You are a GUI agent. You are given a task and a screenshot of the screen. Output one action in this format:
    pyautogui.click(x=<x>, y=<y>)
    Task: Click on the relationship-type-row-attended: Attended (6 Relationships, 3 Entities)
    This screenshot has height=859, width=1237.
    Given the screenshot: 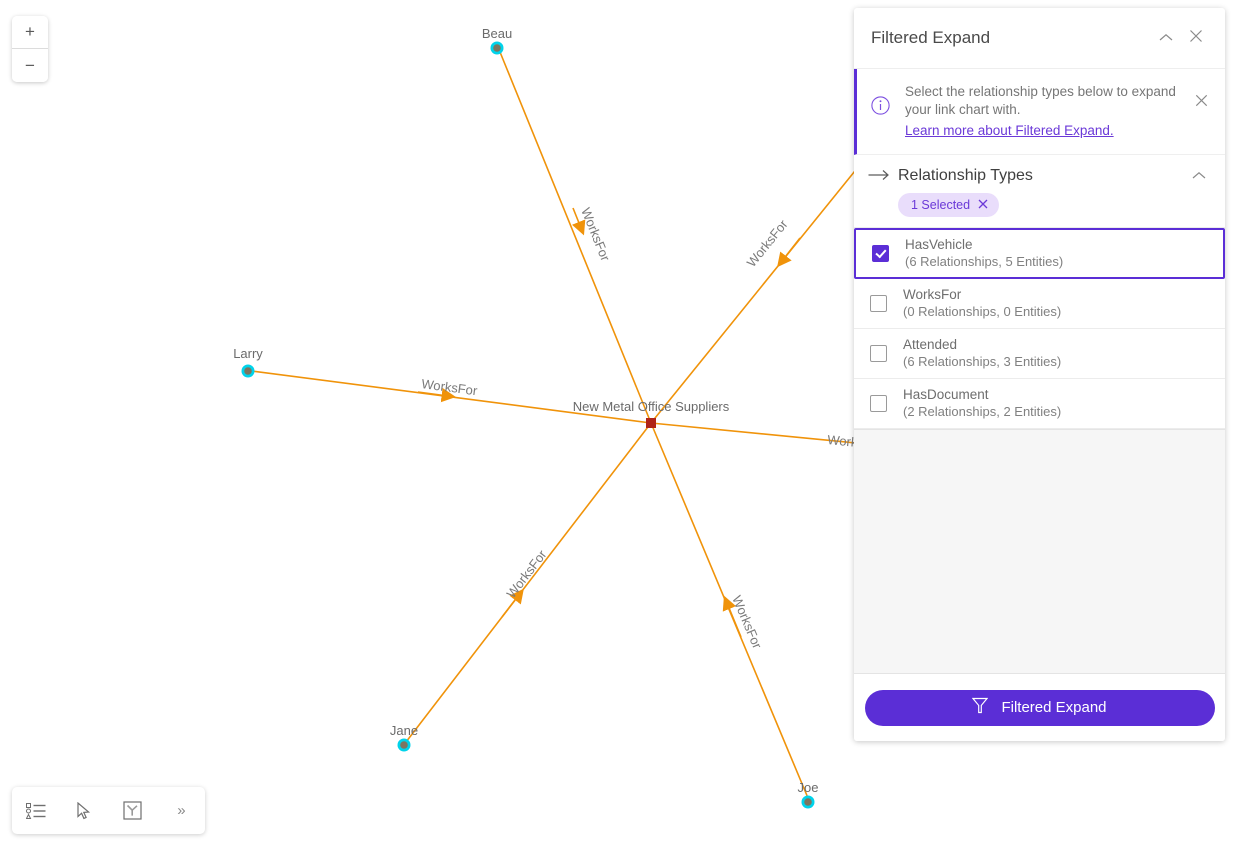 What is the action you would take?
    pyautogui.click(x=1039, y=354)
    